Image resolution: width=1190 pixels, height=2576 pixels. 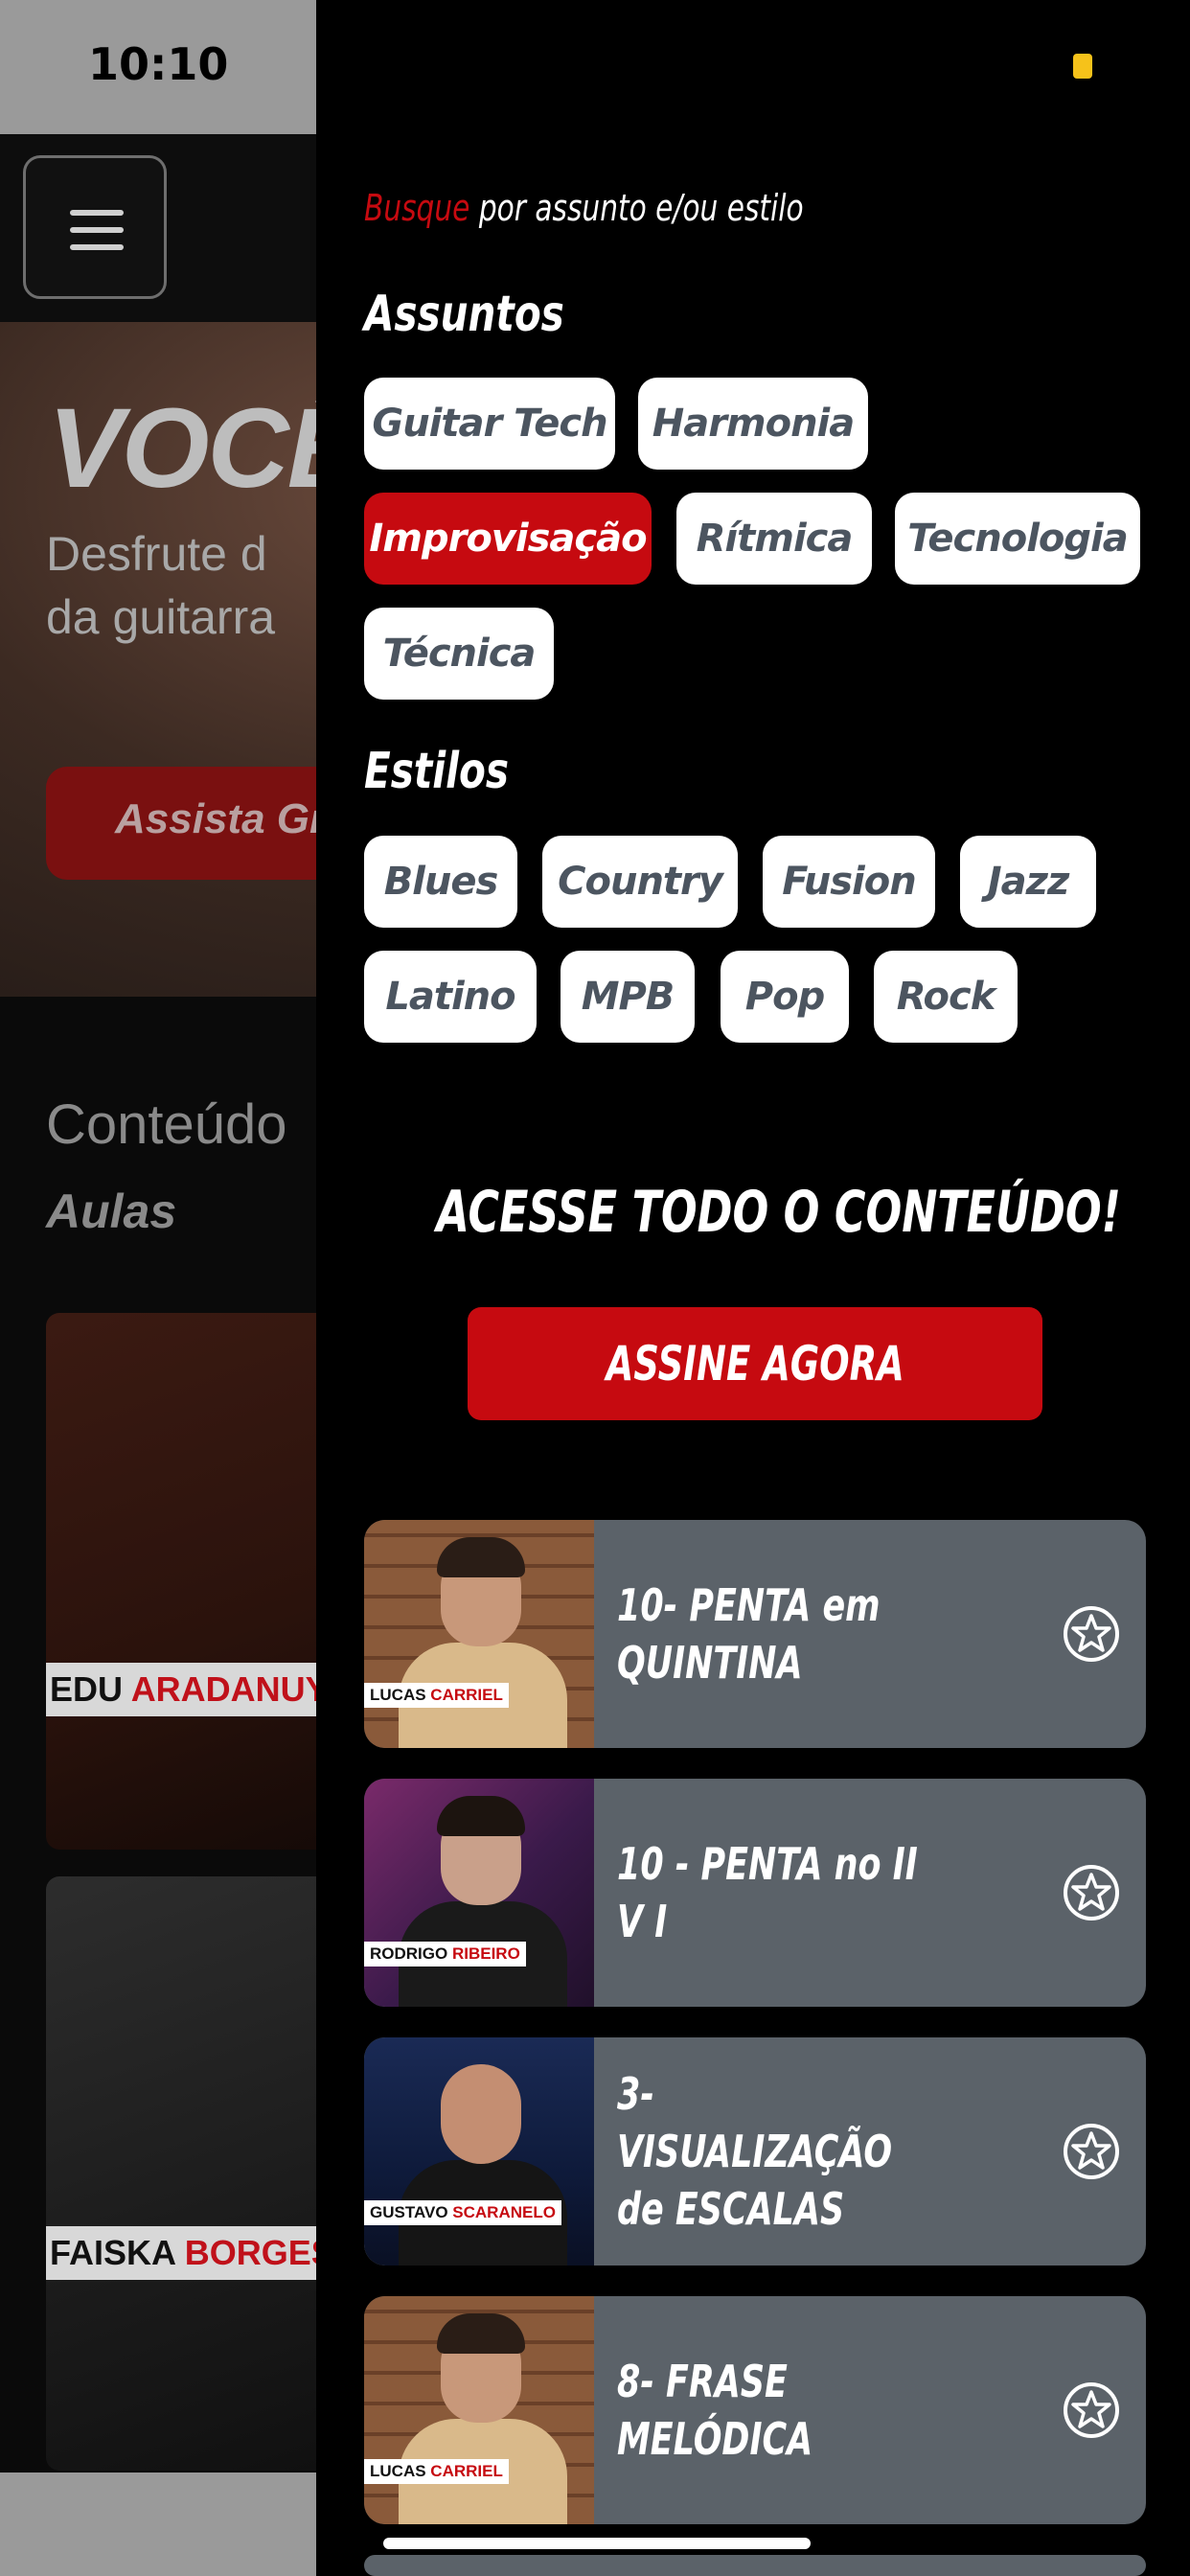 I want to click on chip-improvisacao: Improvisação, so click(x=508, y=539).